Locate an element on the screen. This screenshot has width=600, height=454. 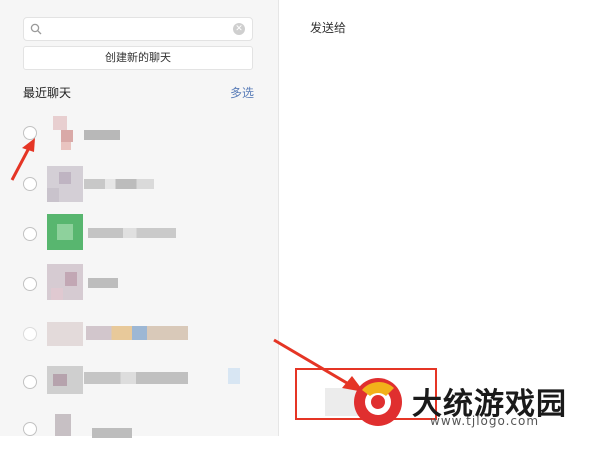
search-icon is located at coordinates (36, 29).